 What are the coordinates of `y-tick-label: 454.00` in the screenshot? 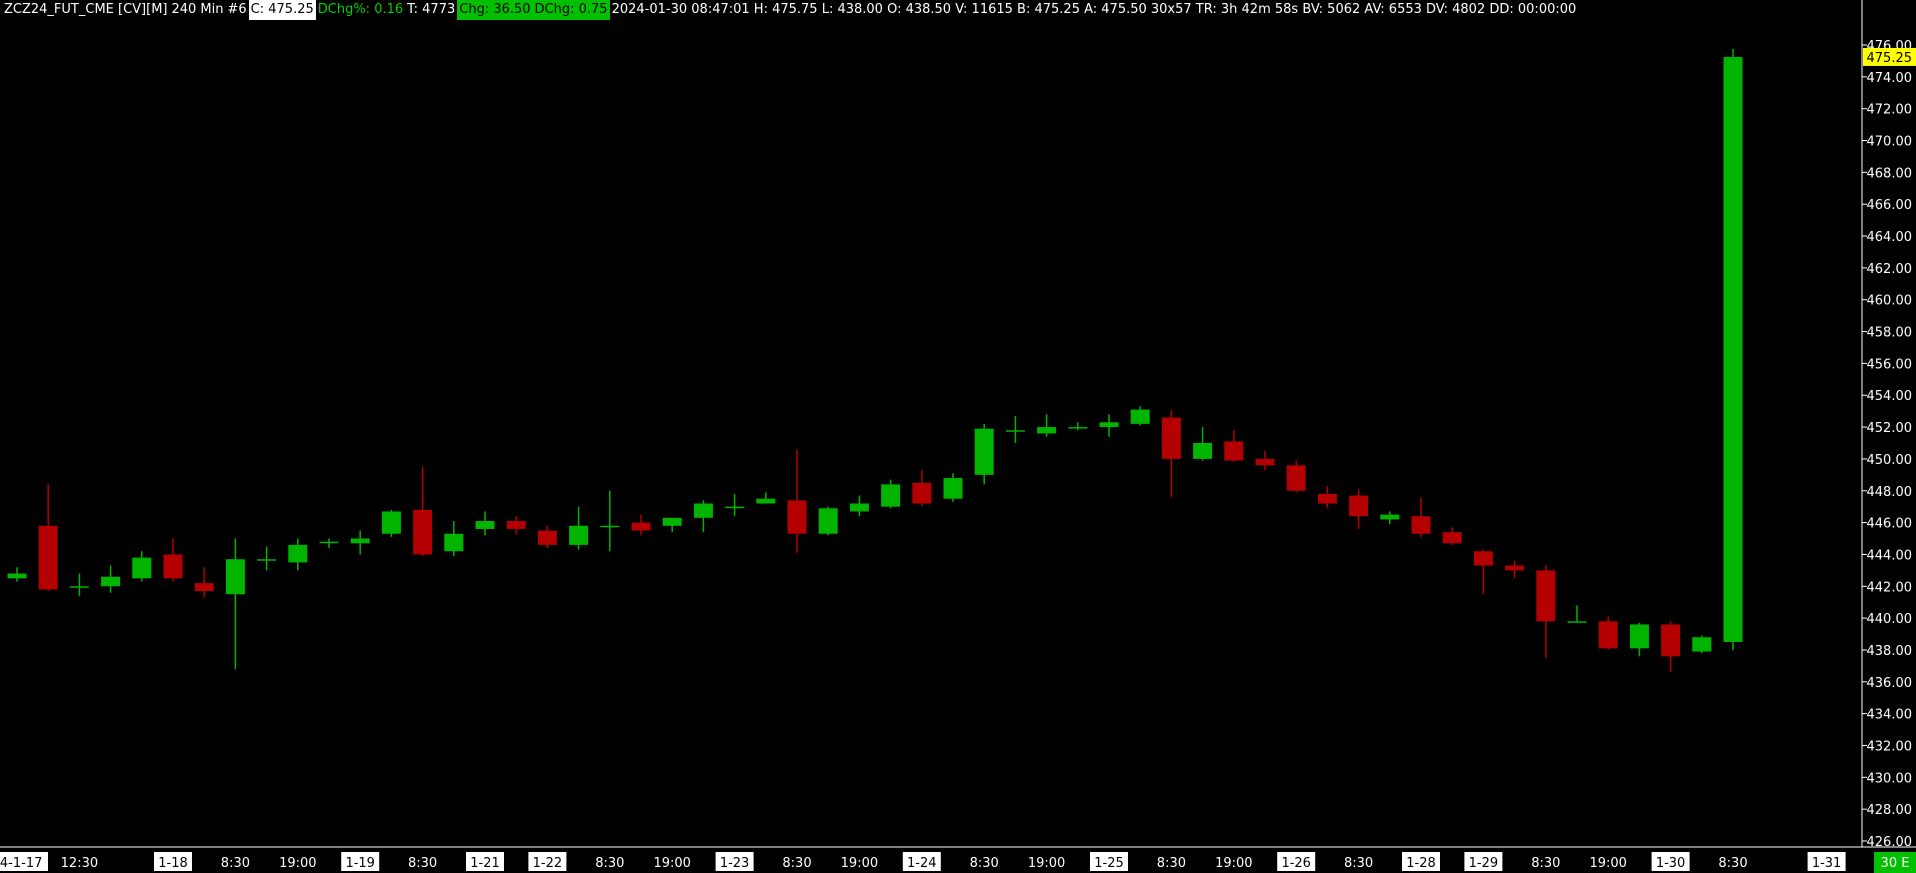 It's located at (1890, 396).